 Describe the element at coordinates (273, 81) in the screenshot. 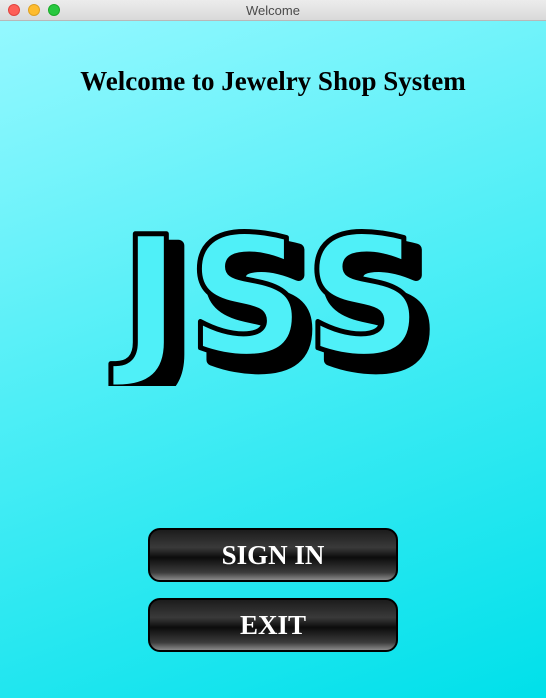

I see `welcome-heading: Welcome to Jewelry Shop System` at that location.